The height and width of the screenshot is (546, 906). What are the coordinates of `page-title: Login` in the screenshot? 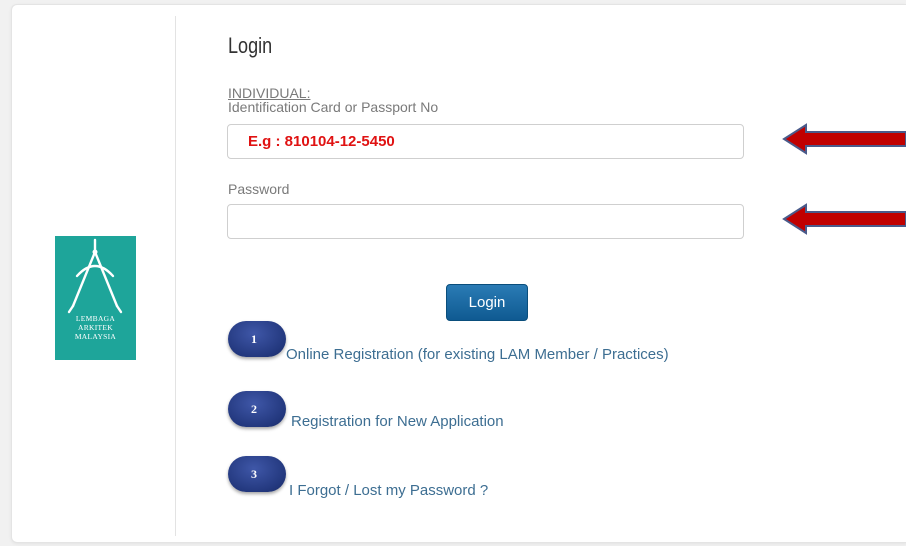 It's located at (250, 45).